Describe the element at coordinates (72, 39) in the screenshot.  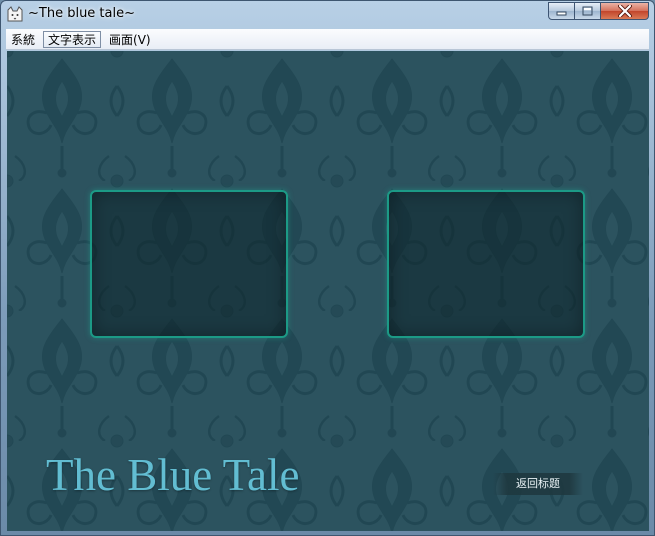
I see `menu-text-display: 文字表示` at that location.